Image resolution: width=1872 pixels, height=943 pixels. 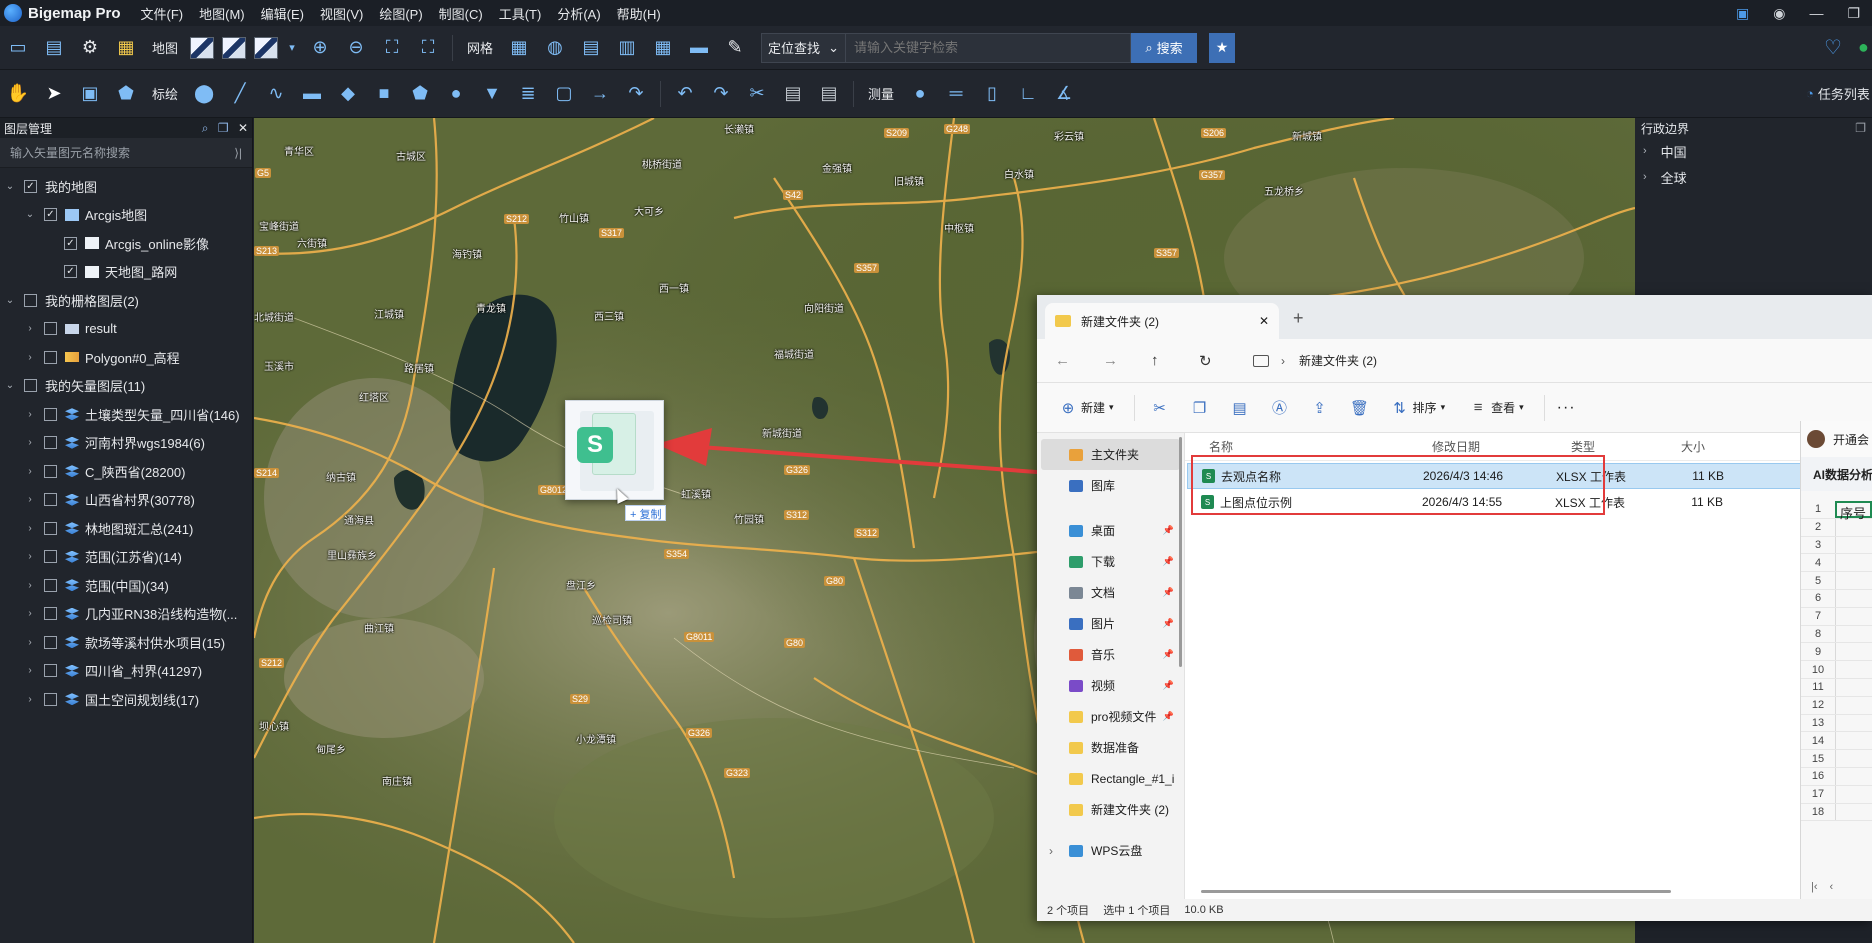 What do you see at coordinates (1818, 651) in the screenshot?
I see `row-number: 9` at bounding box center [1818, 651].